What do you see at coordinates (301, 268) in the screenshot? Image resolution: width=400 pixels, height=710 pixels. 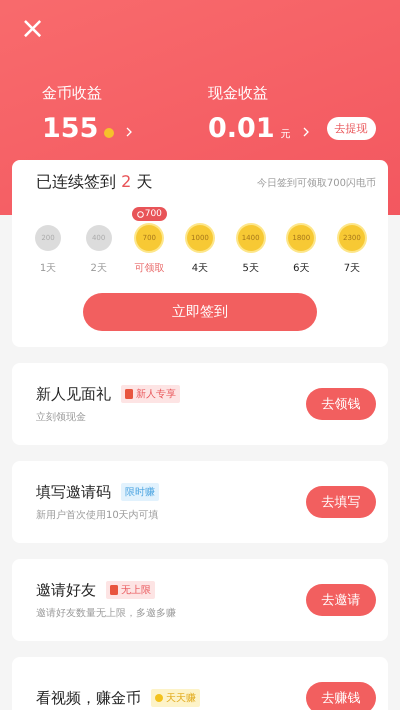 I see `day-label: 6天` at bounding box center [301, 268].